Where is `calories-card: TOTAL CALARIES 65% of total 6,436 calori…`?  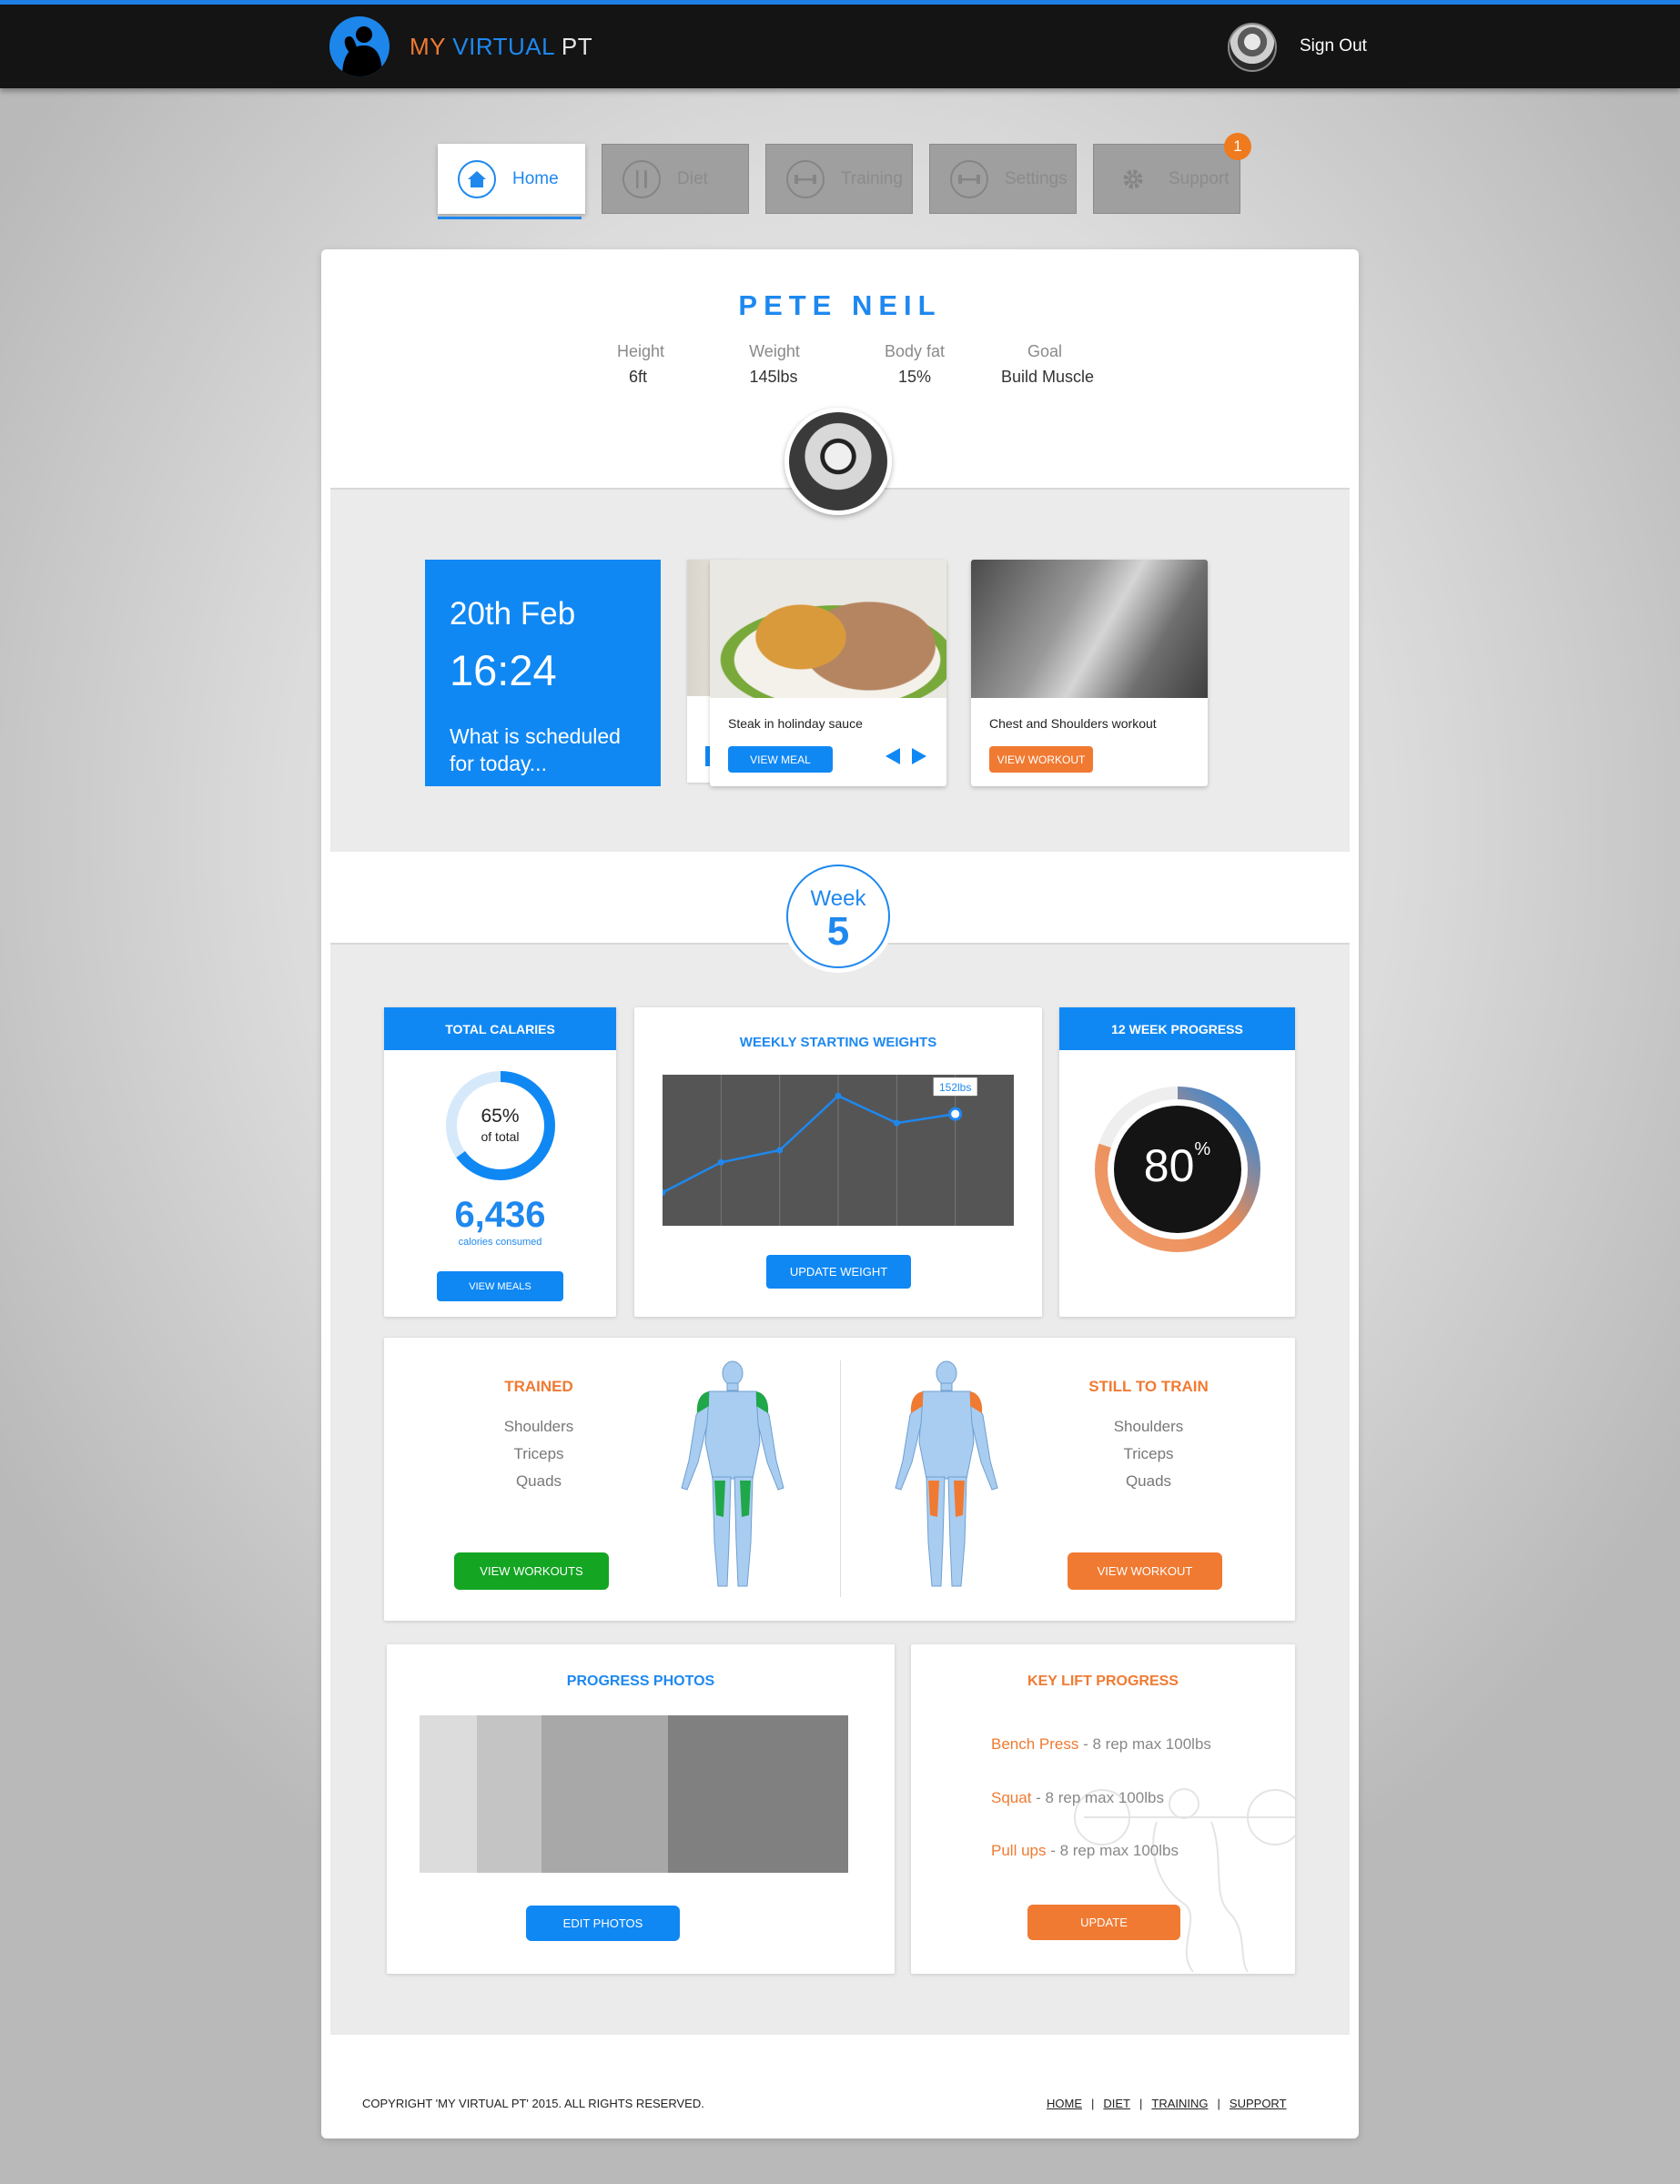
calories-card: TOTAL CALARIES 65% of total 6,436 calori… is located at coordinates (500, 1162).